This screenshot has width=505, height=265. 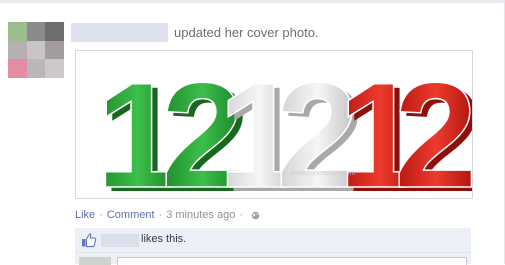 What do you see at coordinates (131, 215) in the screenshot?
I see `comment-link: Comment` at bounding box center [131, 215].